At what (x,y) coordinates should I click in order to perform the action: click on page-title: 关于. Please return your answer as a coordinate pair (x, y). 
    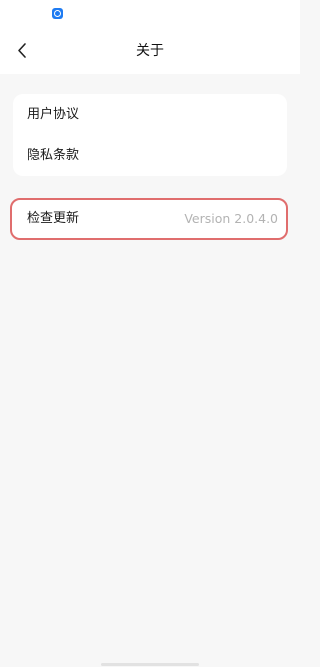
    Looking at the image, I should click on (150, 51).